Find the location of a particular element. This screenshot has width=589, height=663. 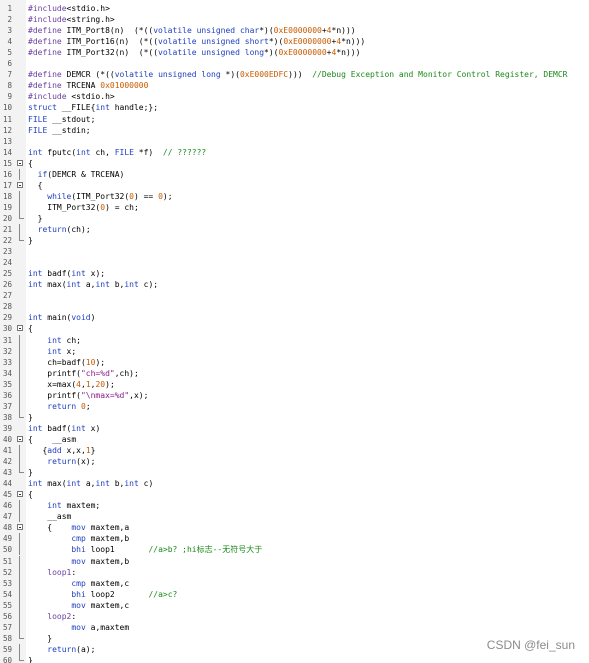

code-line: 26 int max(int a,int b,int c); is located at coordinates (294, 284).